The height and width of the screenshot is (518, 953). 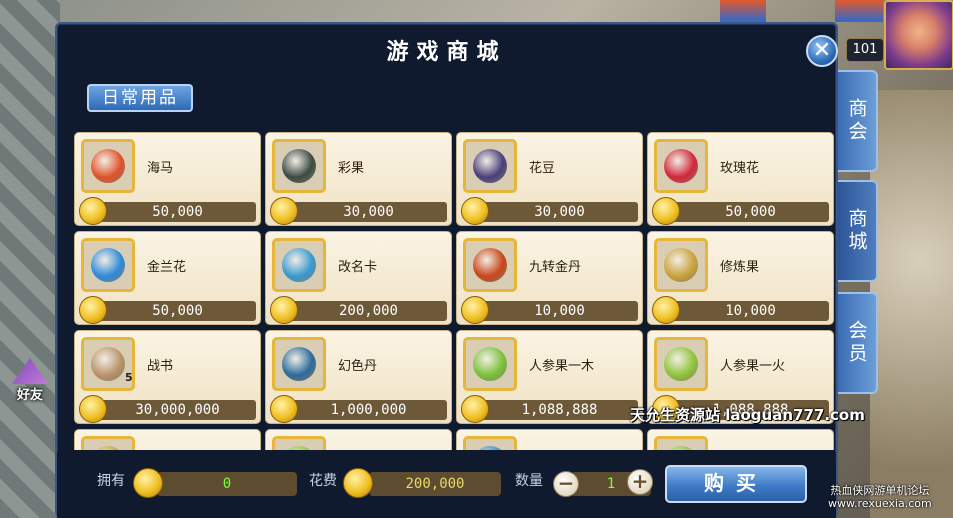 What do you see at coordinates (822, 51) in the screenshot?
I see `close-button: ✕` at bounding box center [822, 51].